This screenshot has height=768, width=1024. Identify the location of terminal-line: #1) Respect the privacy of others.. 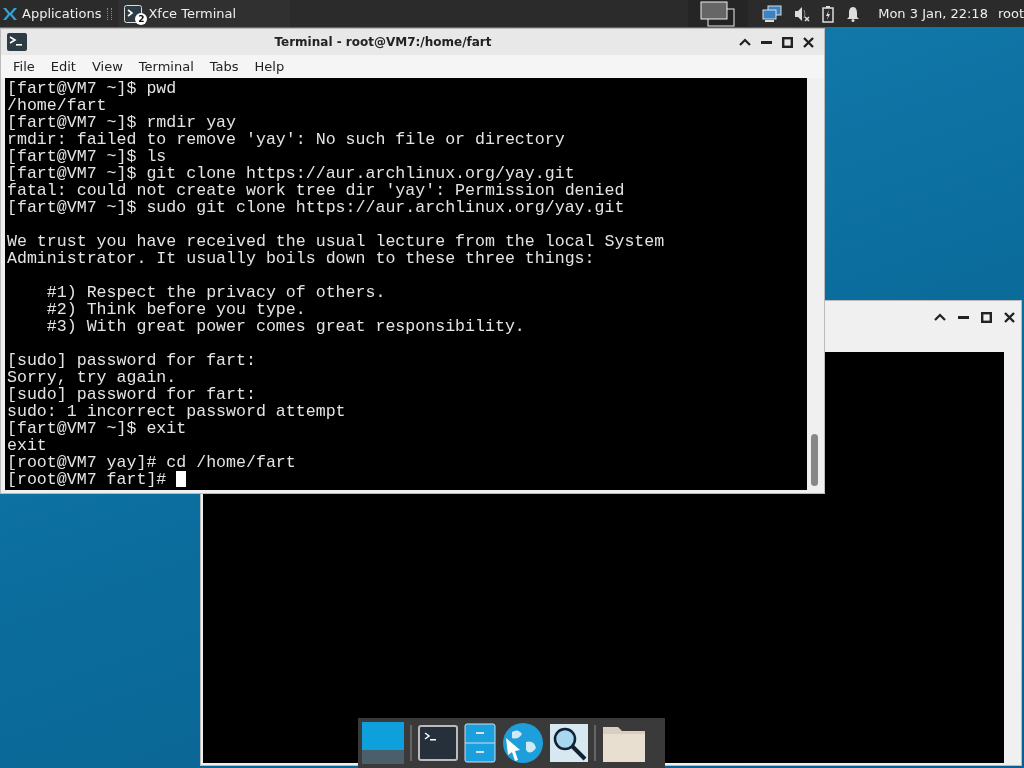
(215, 292).